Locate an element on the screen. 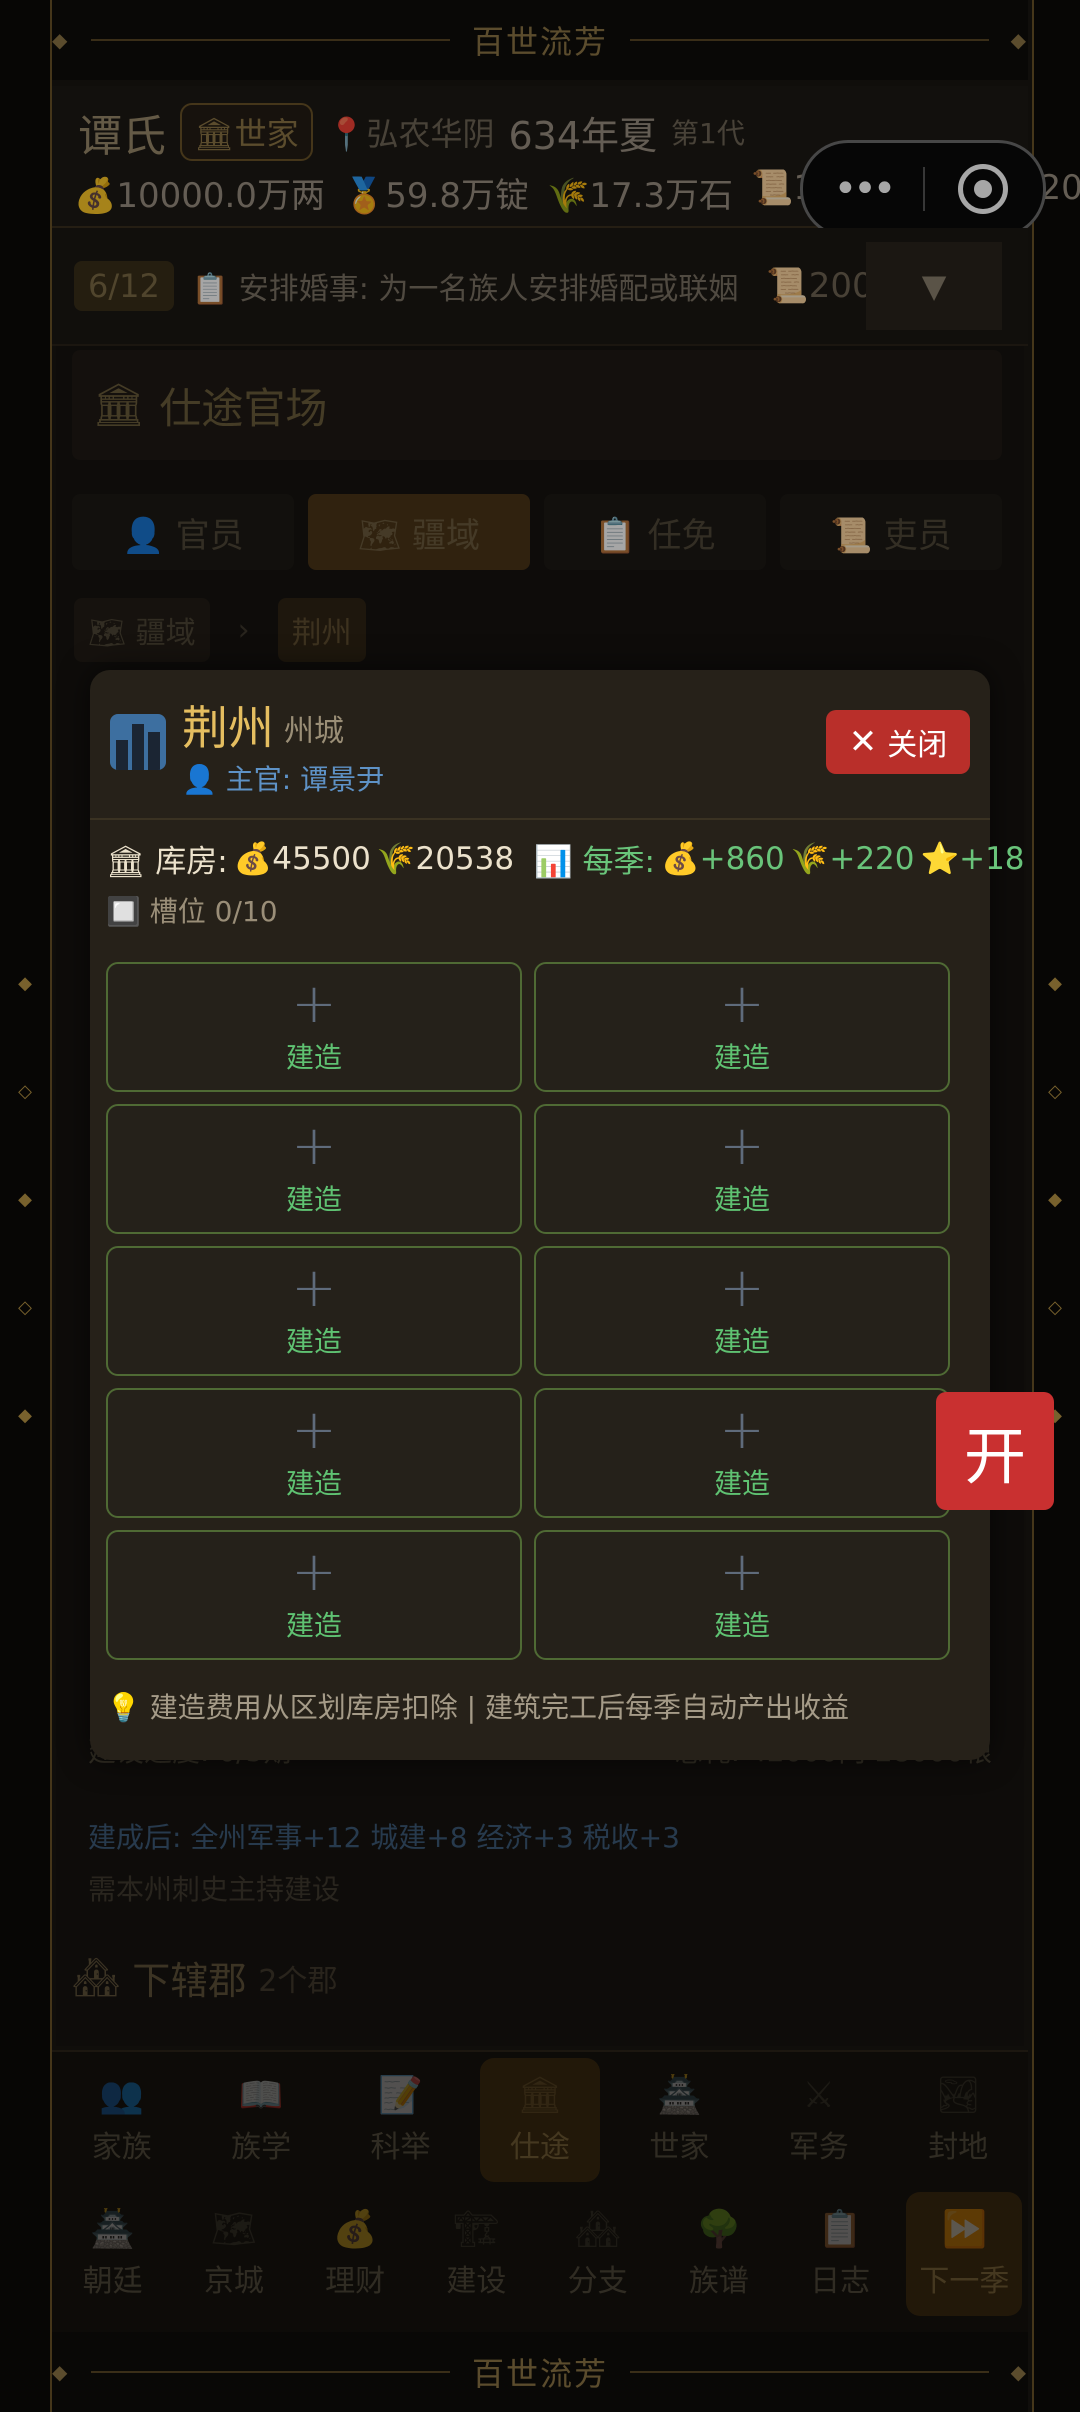  season-money: 💰+860 is located at coordinates (723, 859).